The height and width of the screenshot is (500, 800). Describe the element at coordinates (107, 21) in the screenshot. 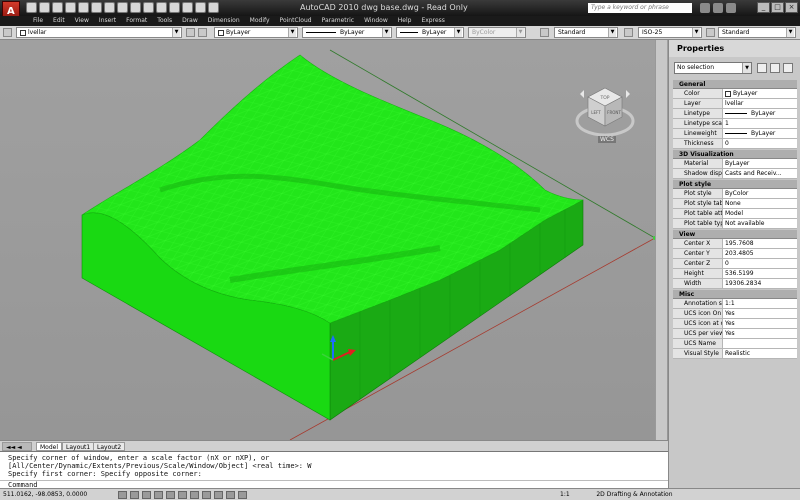

I see `menu-insert: Insert` at that location.